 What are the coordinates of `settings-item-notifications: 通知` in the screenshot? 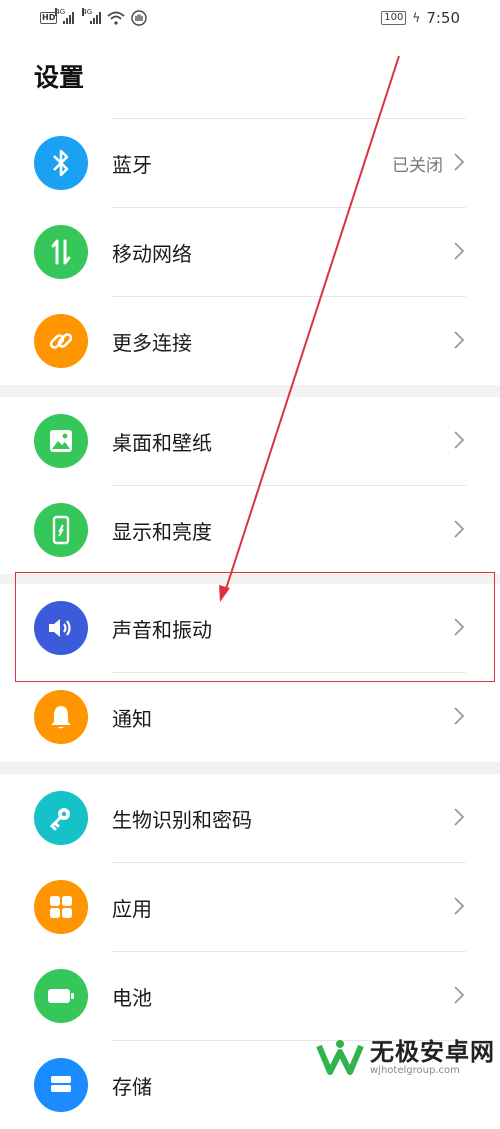 It's located at (250, 717).